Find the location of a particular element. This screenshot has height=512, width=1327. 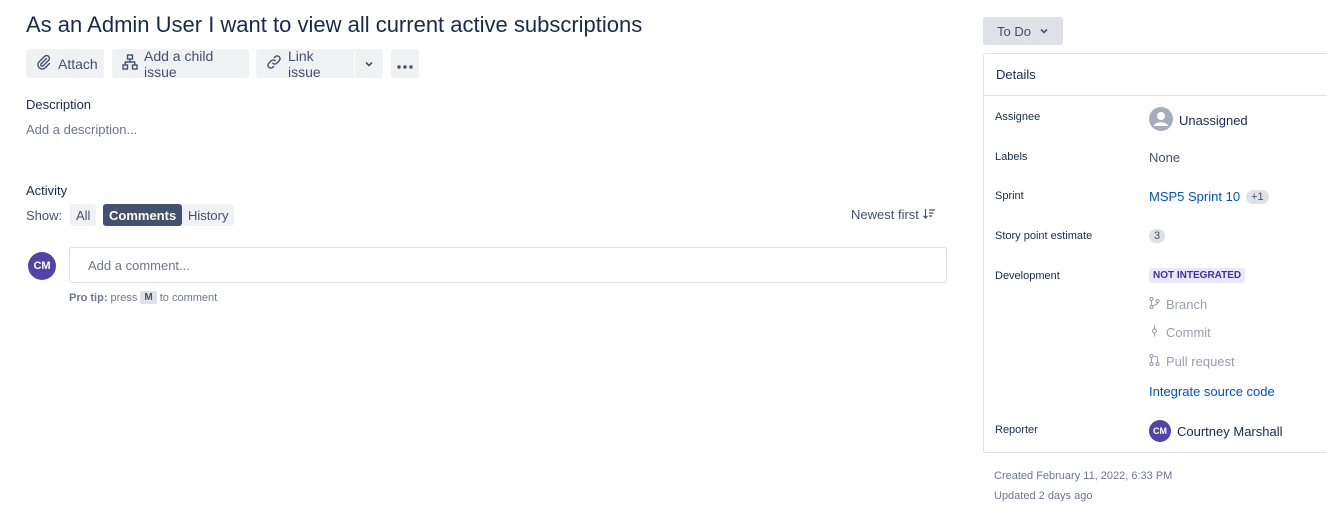

commit-label: Commit is located at coordinates (1188, 332).